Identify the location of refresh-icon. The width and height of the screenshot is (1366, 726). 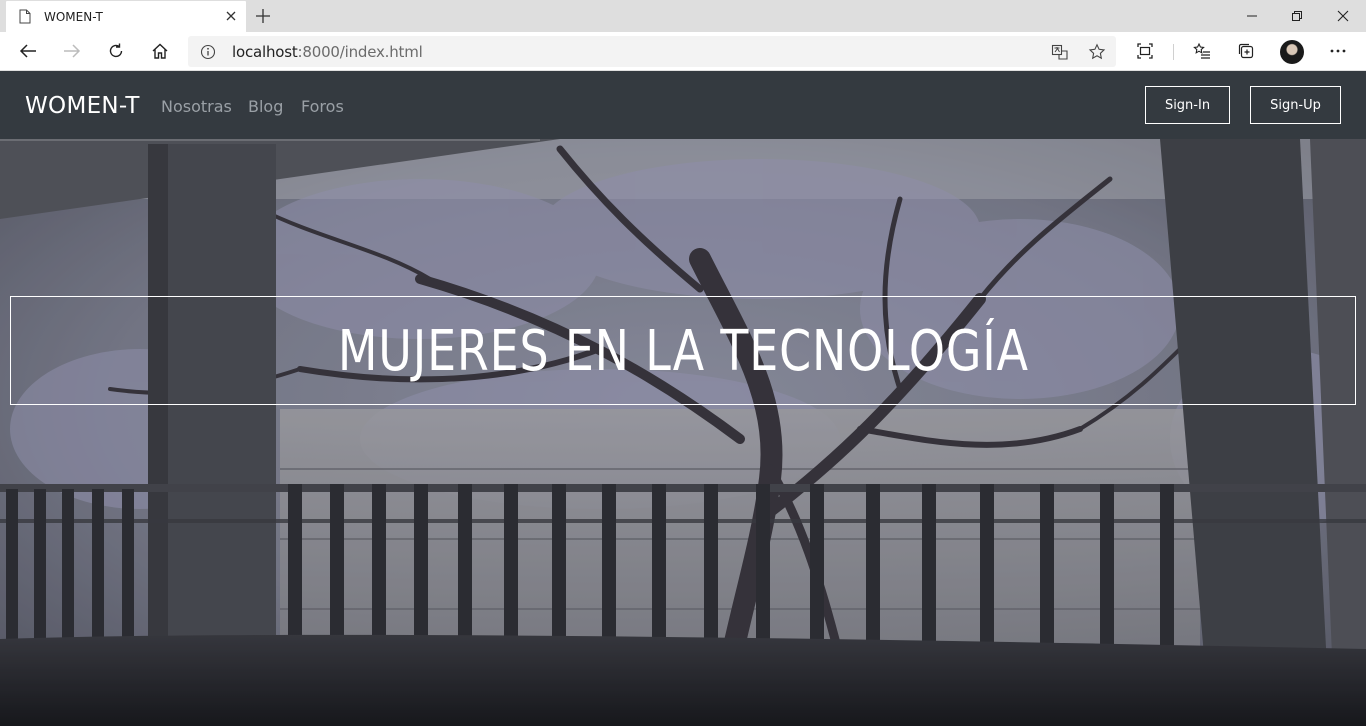
(116, 50).